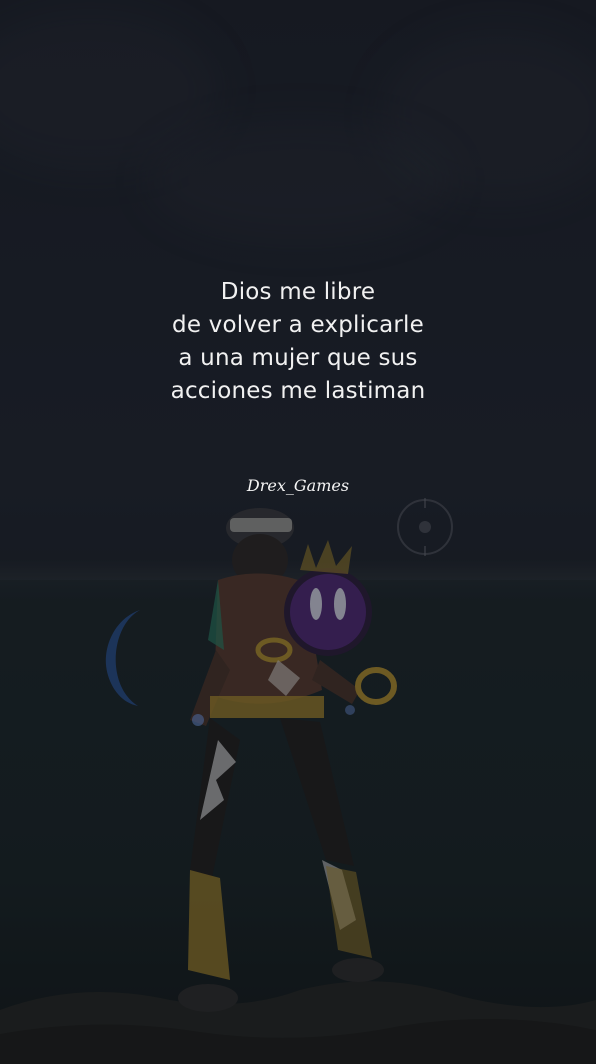  I want to click on quote-line: acciones me lastiman, so click(298, 391).